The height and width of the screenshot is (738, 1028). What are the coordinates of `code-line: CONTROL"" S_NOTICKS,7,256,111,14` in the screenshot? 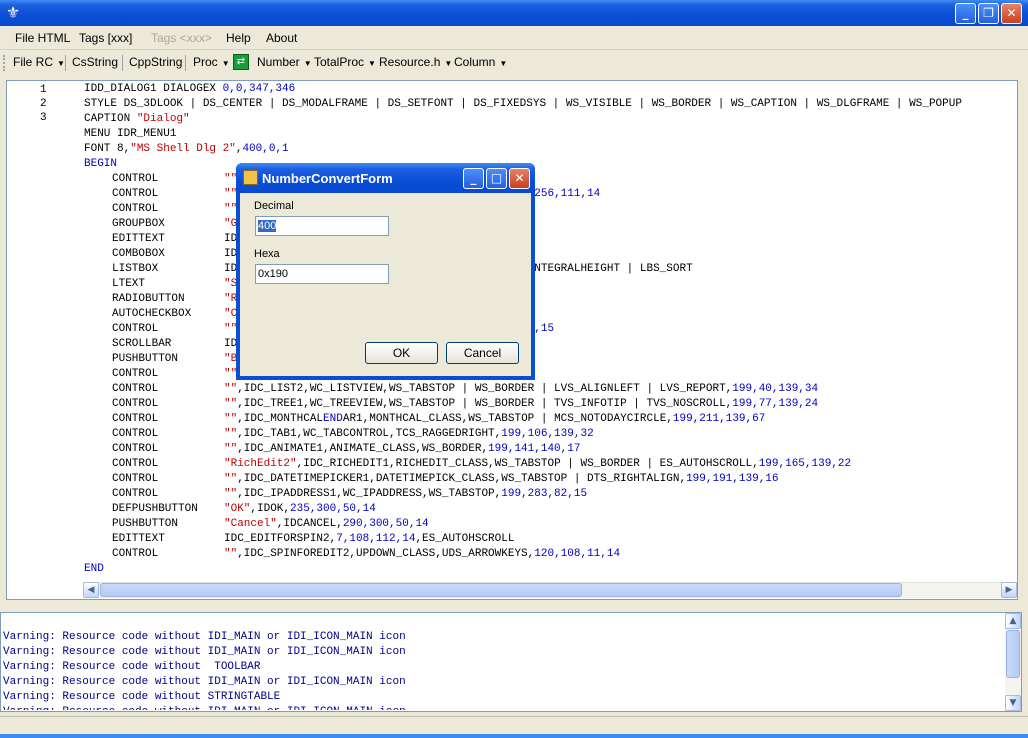 It's located at (550, 194).